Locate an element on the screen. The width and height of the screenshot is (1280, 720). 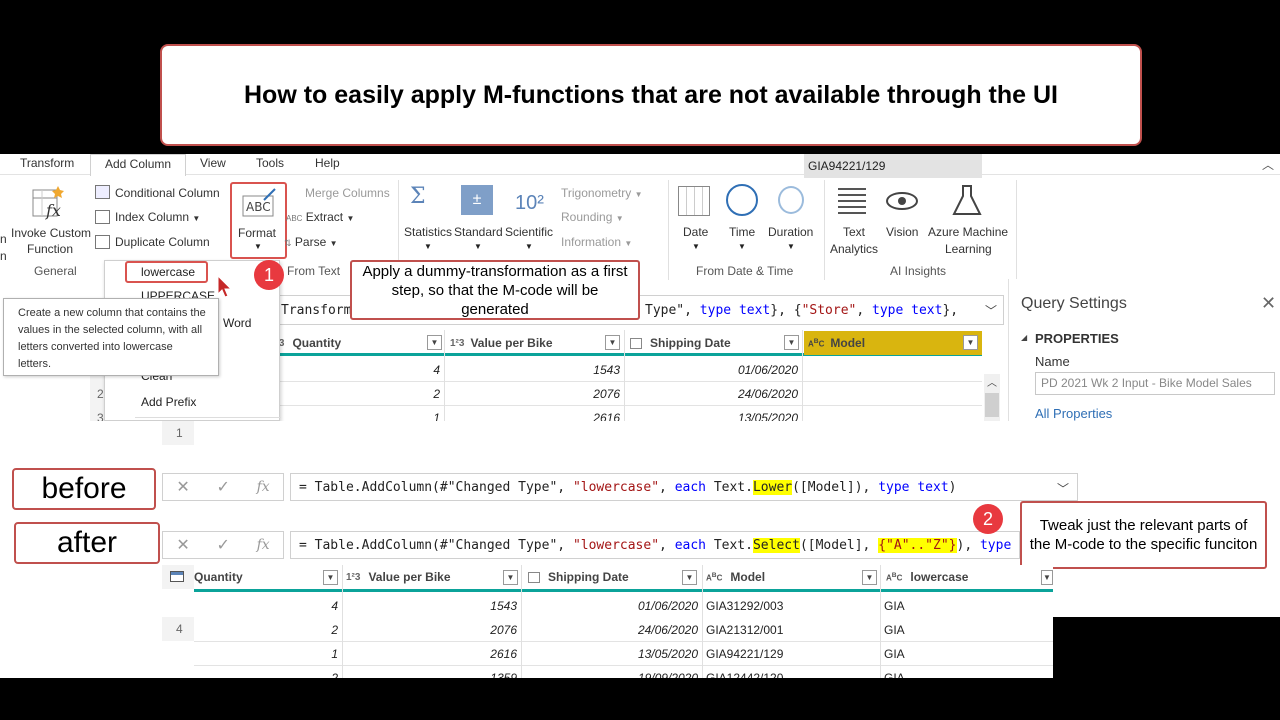
collapse-ribbon-icon: ︿ is located at coordinates (1268, 164).